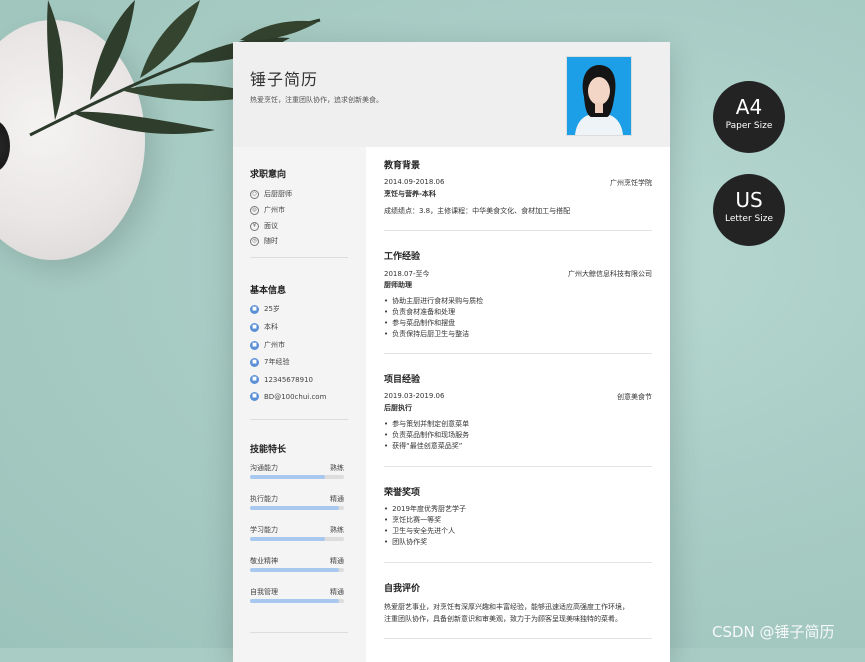 This screenshot has height=662, width=865. Describe the element at coordinates (749, 200) in the screenshot. I see `badge-title: US` at that location.